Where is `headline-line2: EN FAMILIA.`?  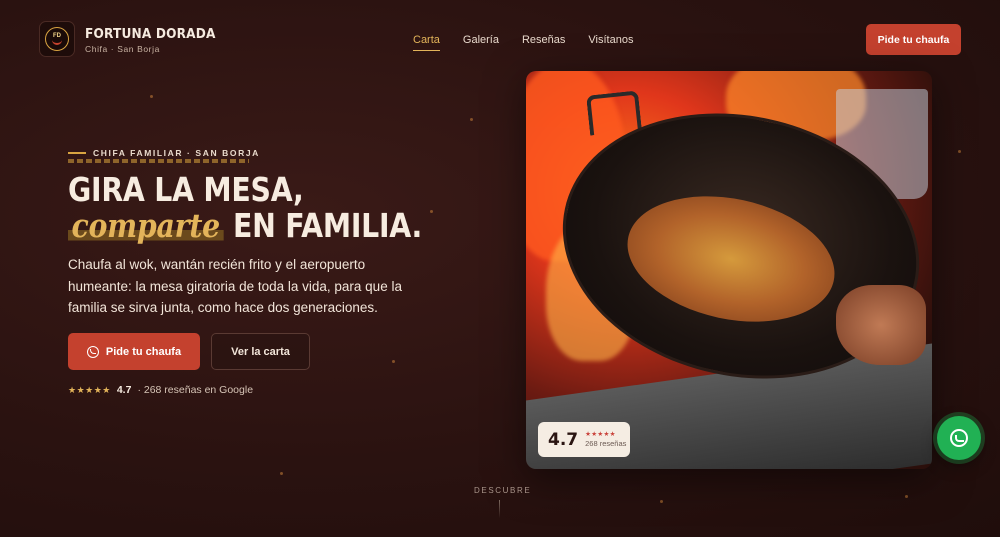
headline-line2: EN FAMILIA. is located at coordinates (328, 225).